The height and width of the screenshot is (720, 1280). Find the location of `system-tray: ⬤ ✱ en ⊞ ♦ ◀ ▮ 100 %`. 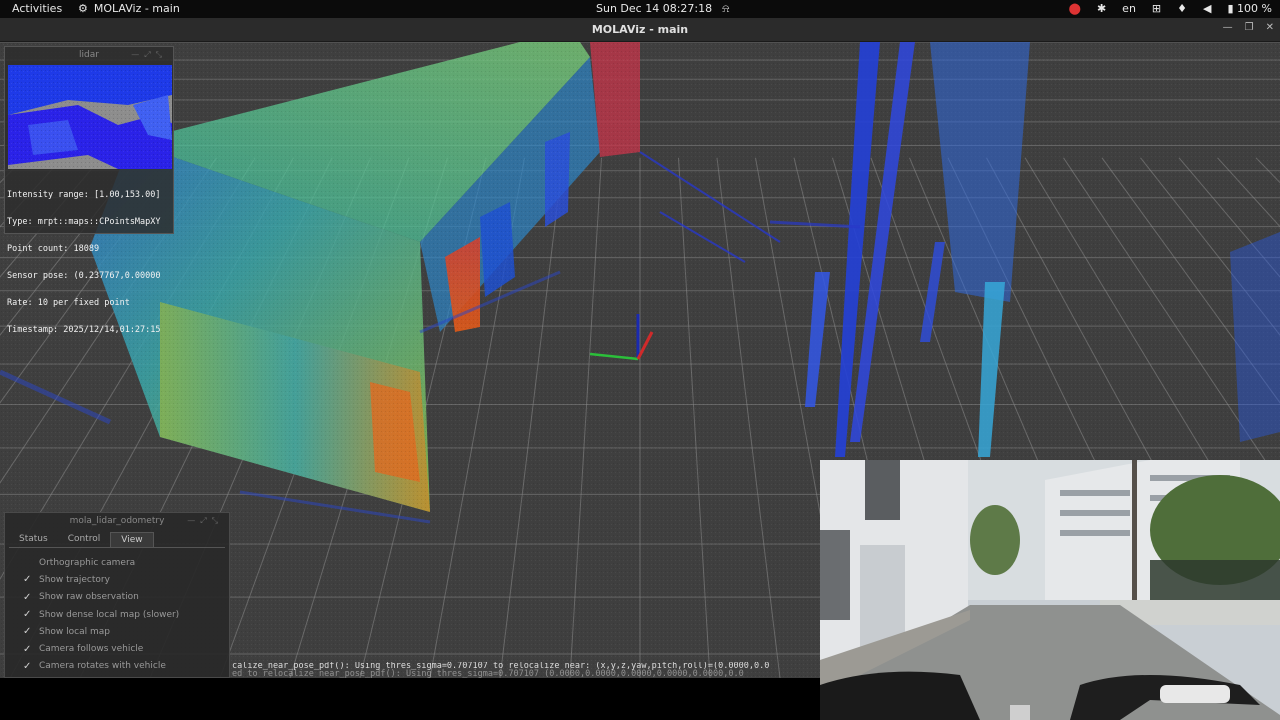

system-tray: ⬤ ✱ en ⊞ ♦ ◀ ▮ 100 % is located at coordinates (1170, 8).